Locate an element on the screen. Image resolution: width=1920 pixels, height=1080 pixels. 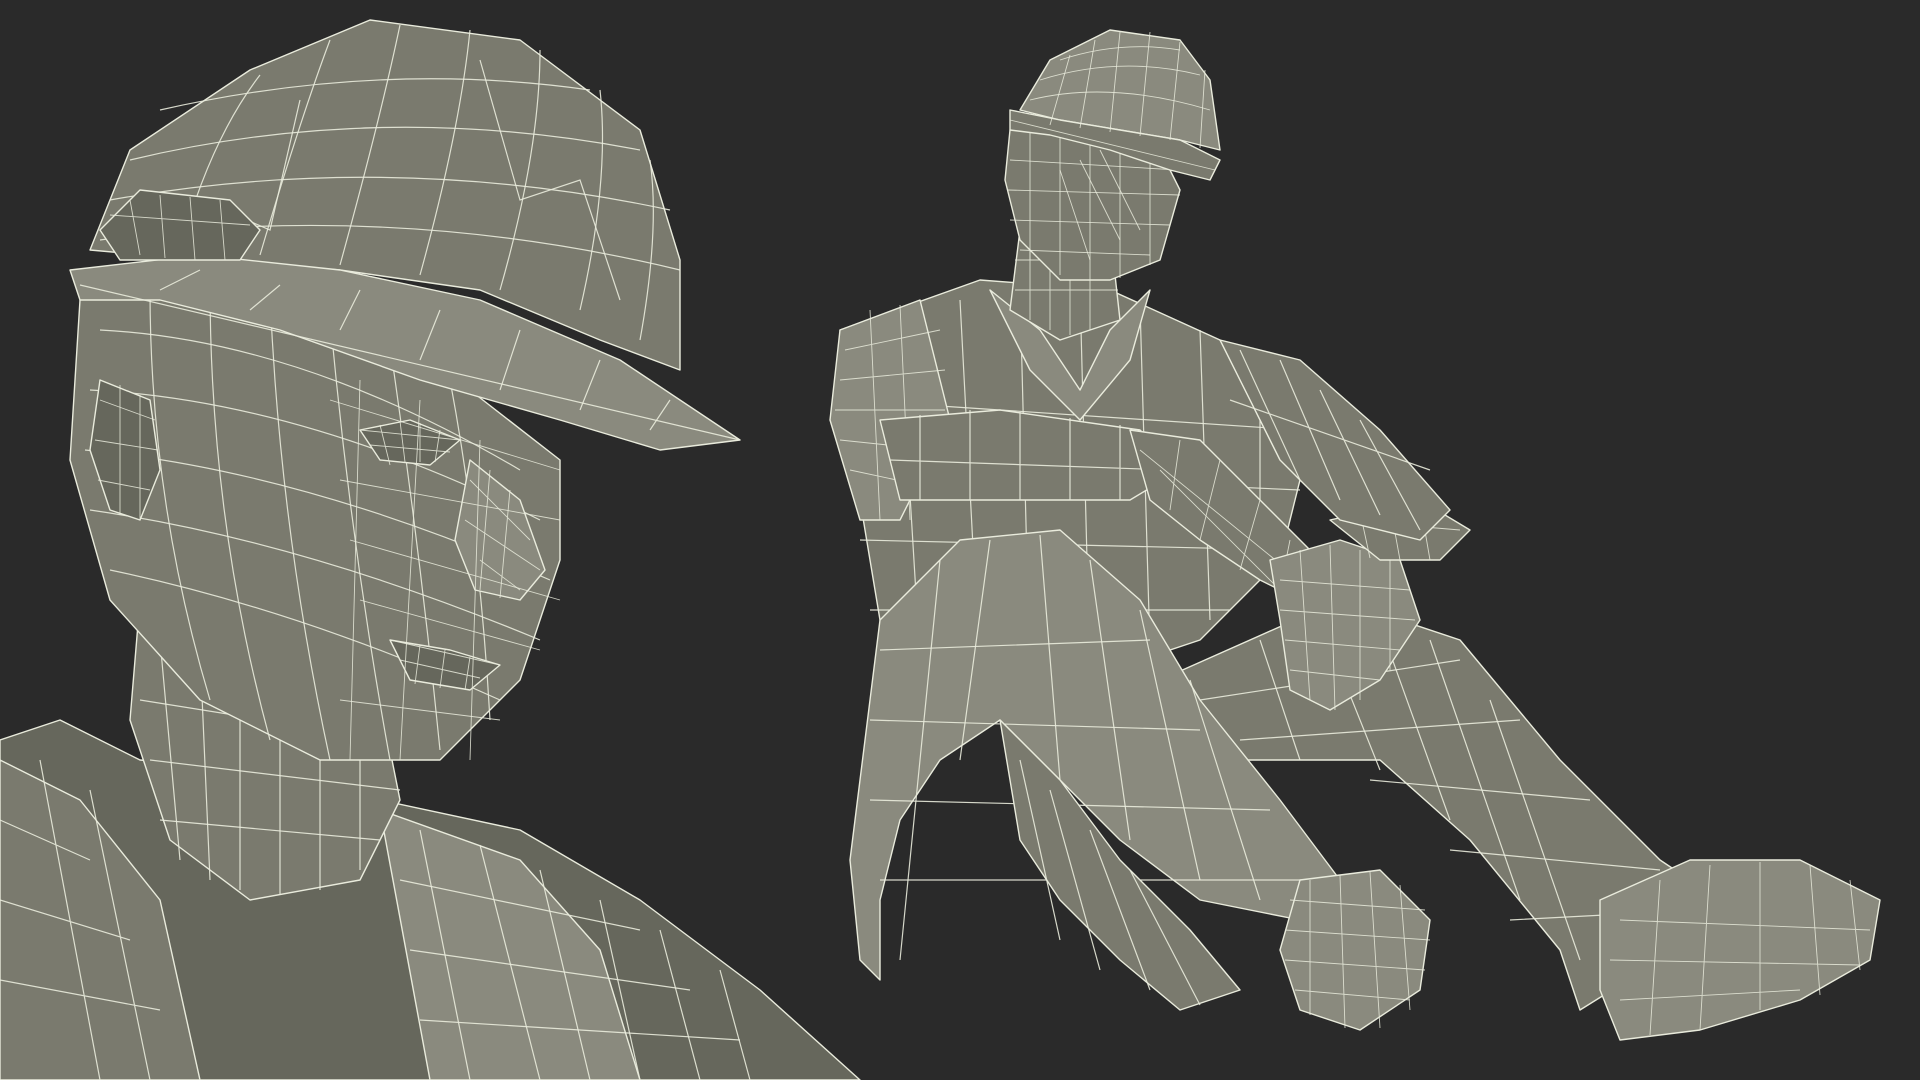
figure-left-shoe is located at coordinates (1355, 950).